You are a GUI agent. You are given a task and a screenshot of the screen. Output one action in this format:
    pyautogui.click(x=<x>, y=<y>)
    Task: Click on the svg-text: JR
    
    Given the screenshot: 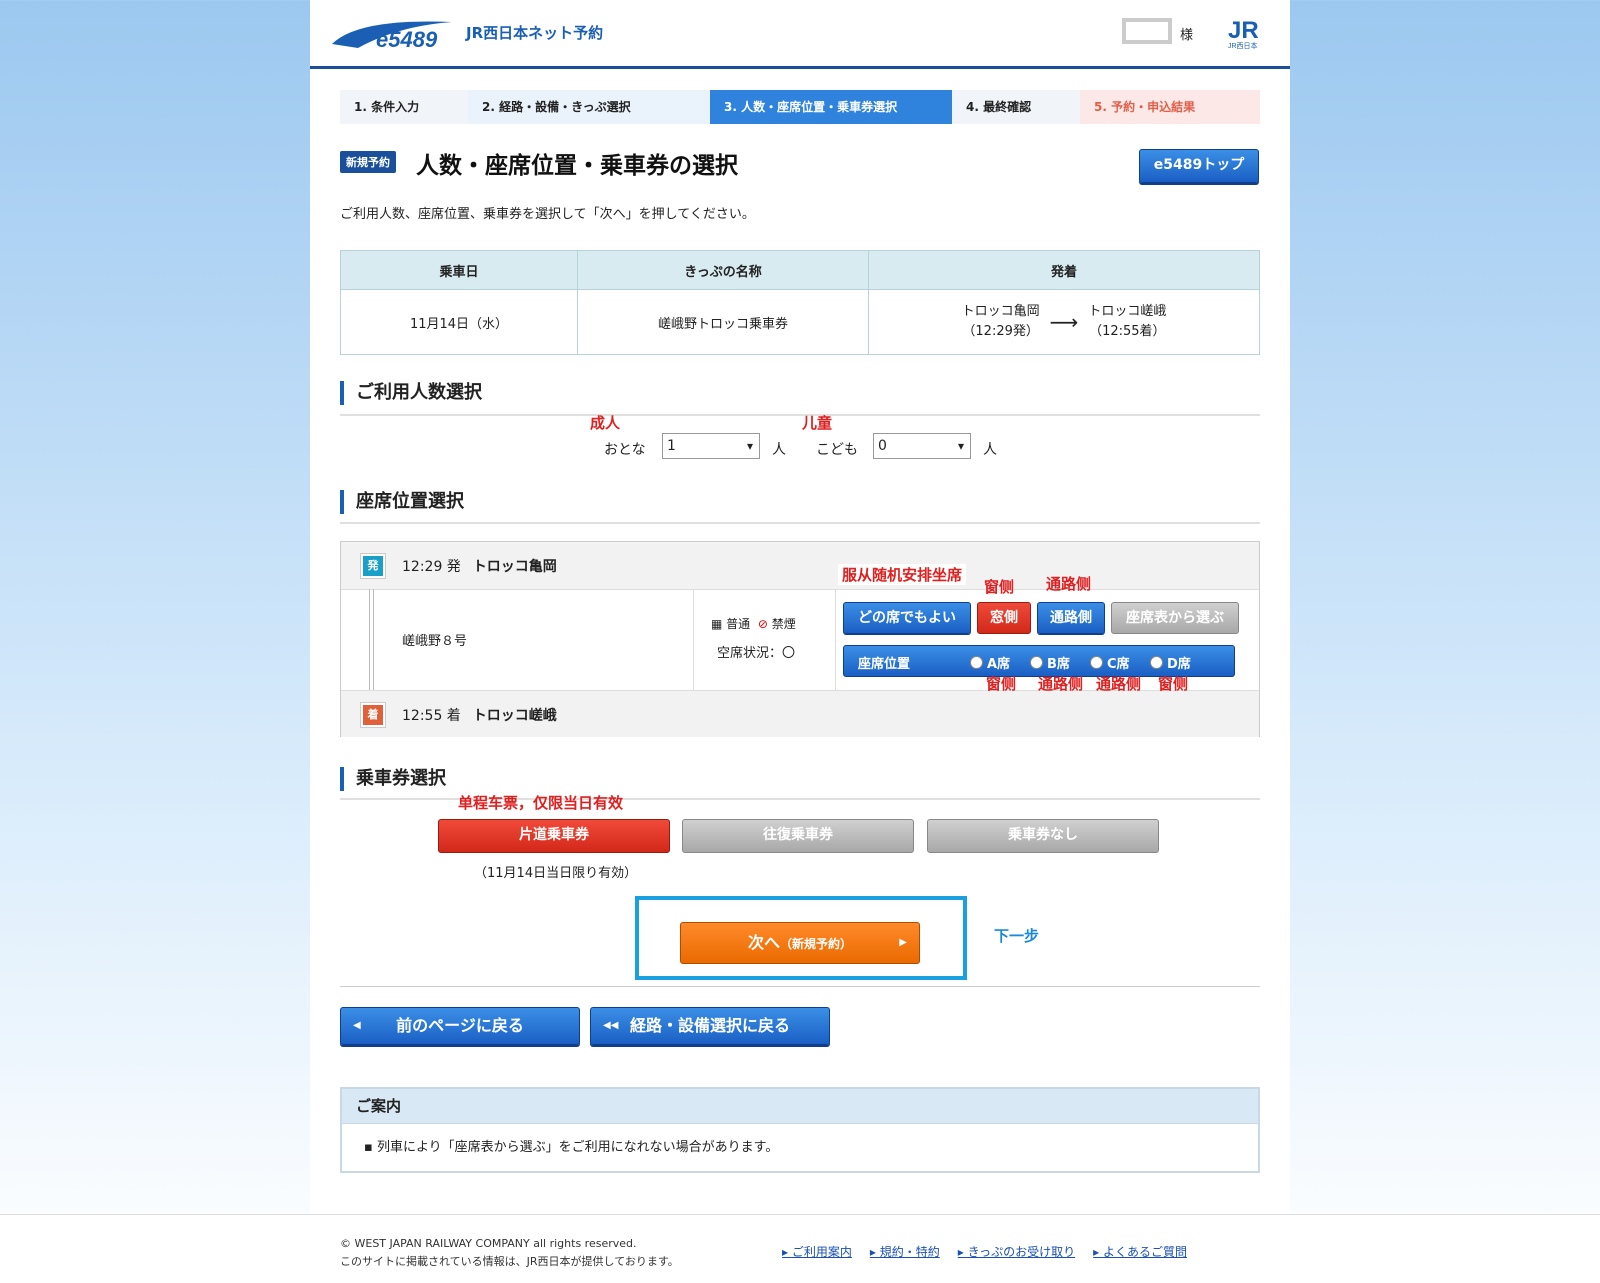 What is the action you would take?
    pyautogui.click(x=1243, y=30)
    